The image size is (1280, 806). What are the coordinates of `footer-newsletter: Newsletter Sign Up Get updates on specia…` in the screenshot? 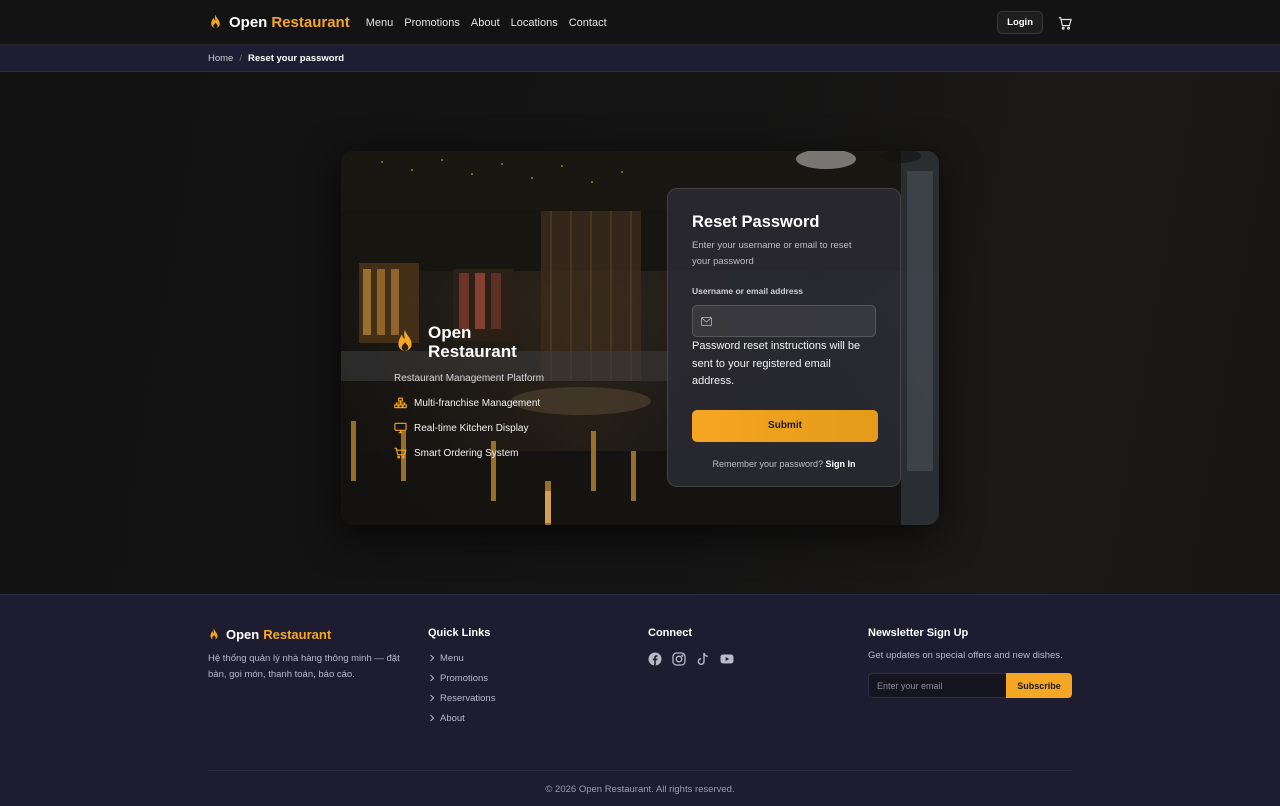 It's located at (970, 662).